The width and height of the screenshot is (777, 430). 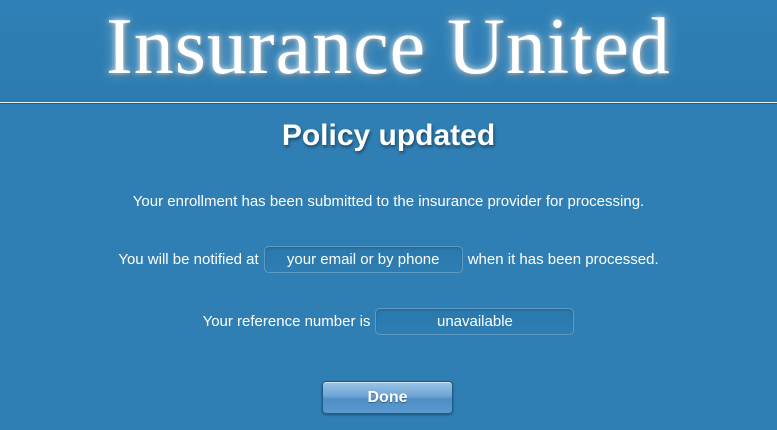 What do you see at coordinates (563, 259) in the screenshot?
I see `notify-suffix-label: when it has been processed.` at bounding box center [563, 259].